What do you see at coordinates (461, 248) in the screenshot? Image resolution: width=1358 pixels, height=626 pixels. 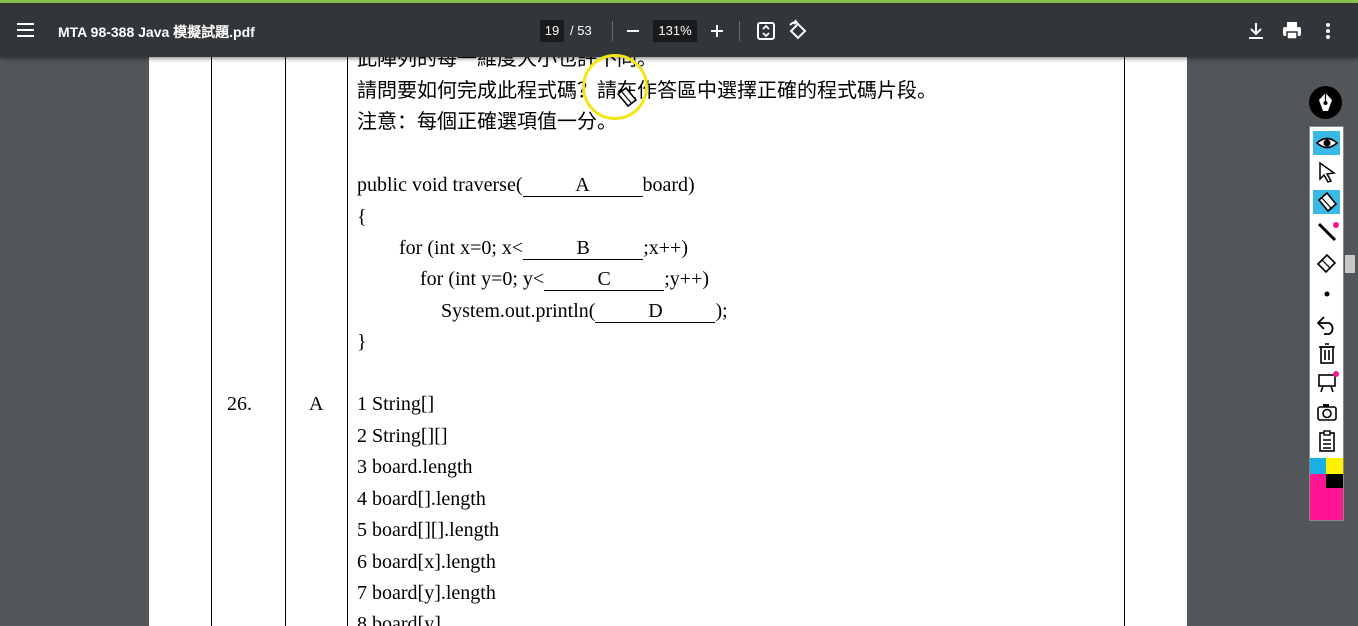 I see `code-text: for (int x=0; x<` at bounding box center [461, 248].